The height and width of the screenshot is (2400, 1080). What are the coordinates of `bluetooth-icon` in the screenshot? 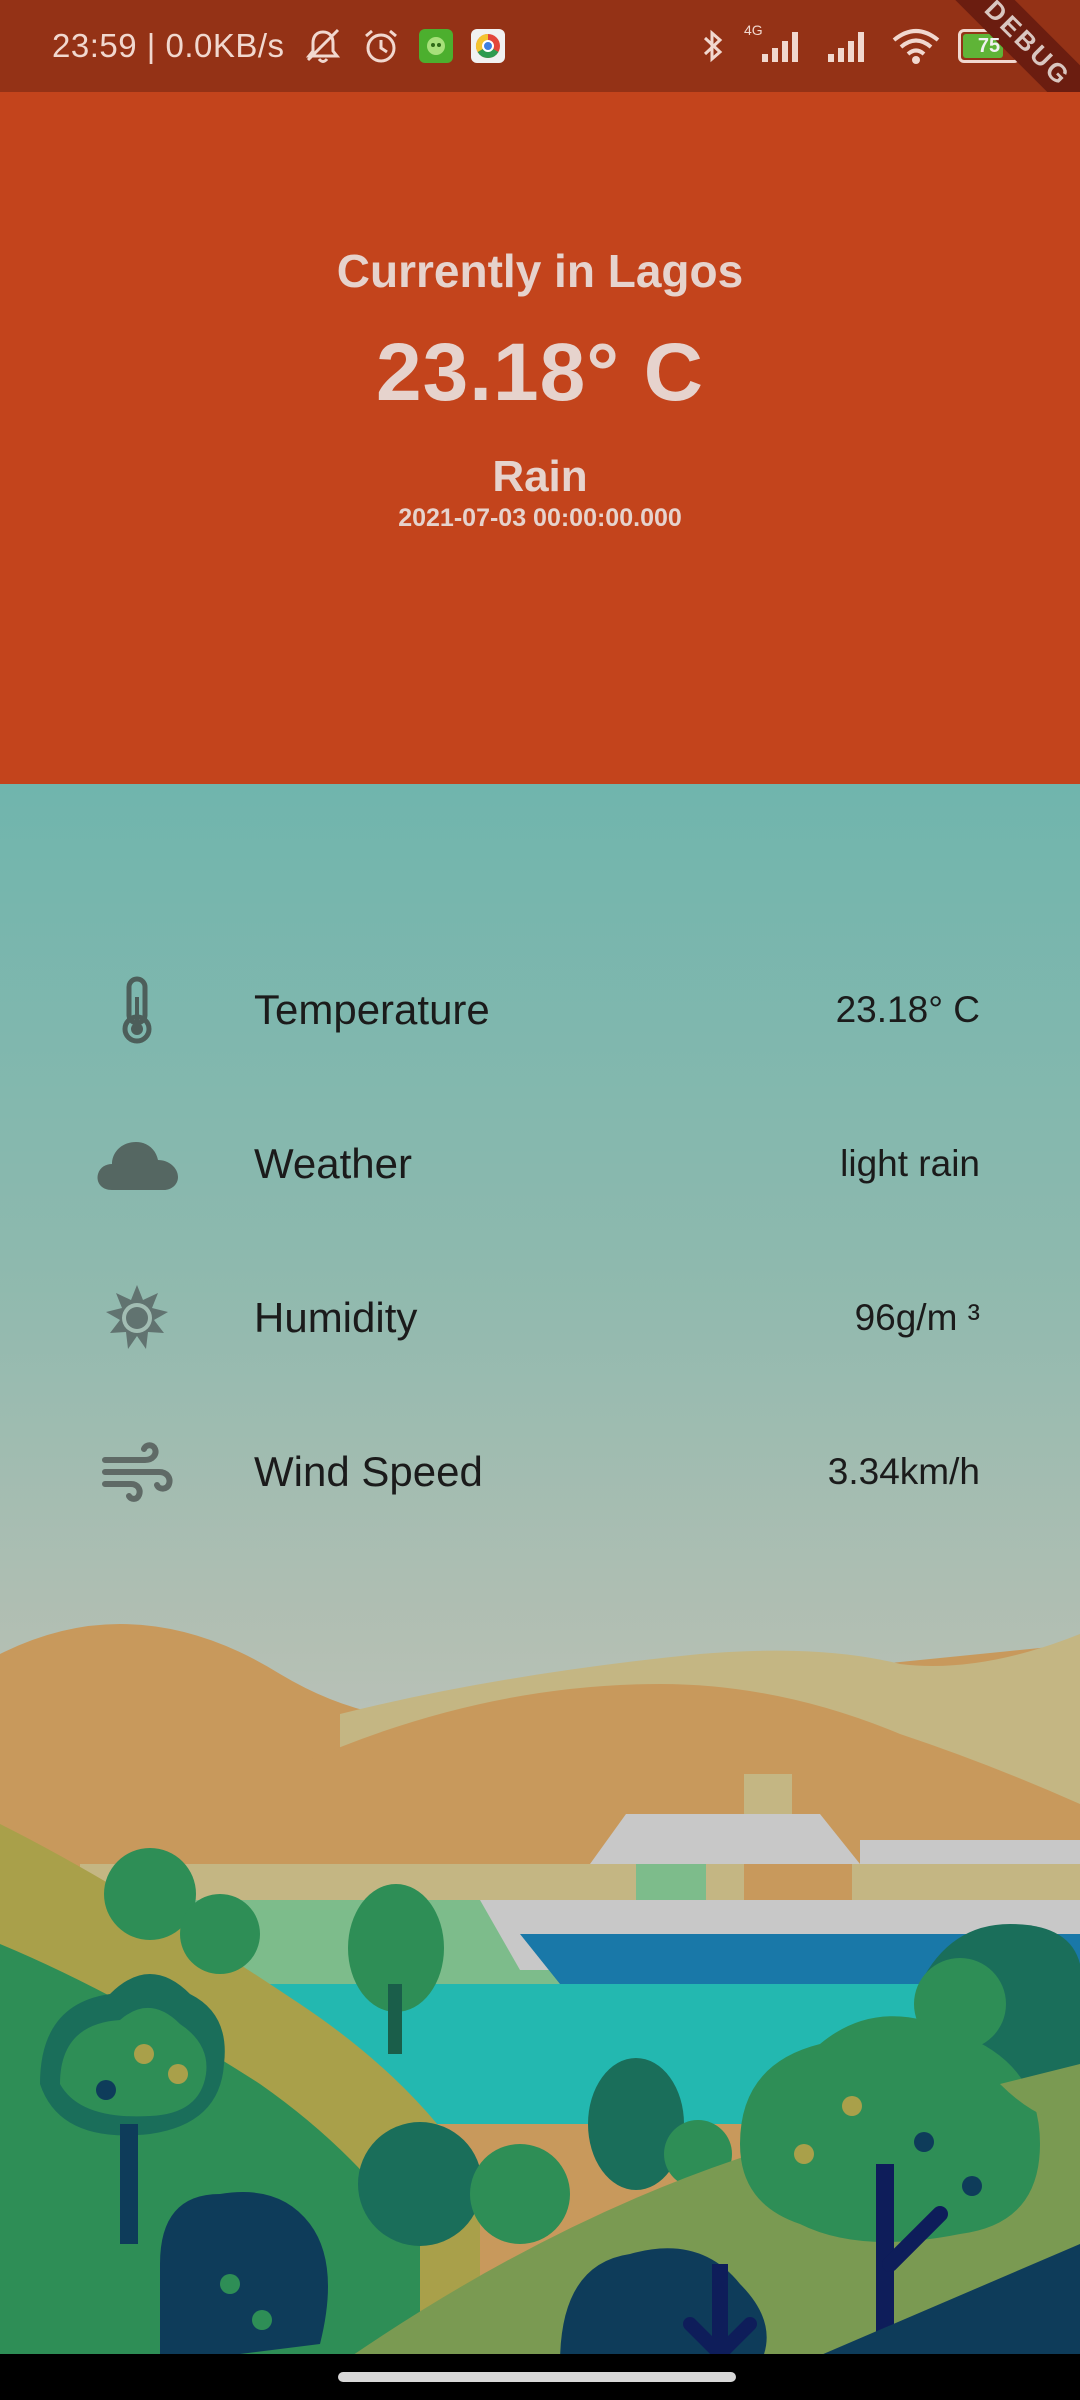 It's located at (713, 46).